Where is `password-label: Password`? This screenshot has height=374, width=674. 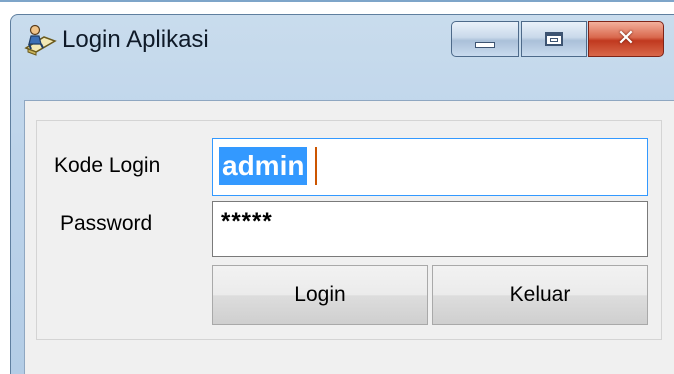 password-label: Password is located at coordinates (106, 223).